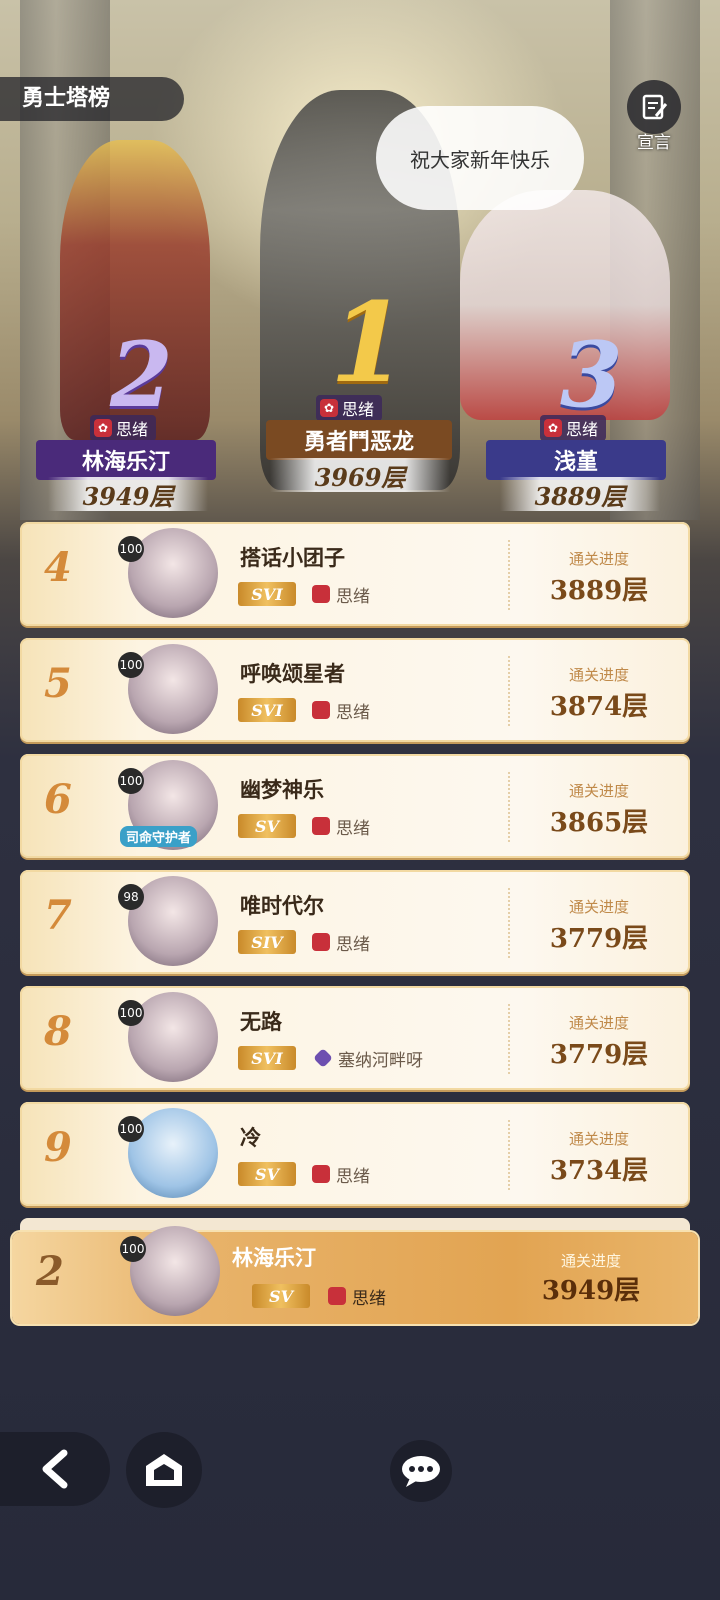 The width and height of the screenshot is (720, 1600). Describe the element at coordinates (573, 428) in the screenshot. I see `podium-3-guild: ✿ 思绪` at that location.